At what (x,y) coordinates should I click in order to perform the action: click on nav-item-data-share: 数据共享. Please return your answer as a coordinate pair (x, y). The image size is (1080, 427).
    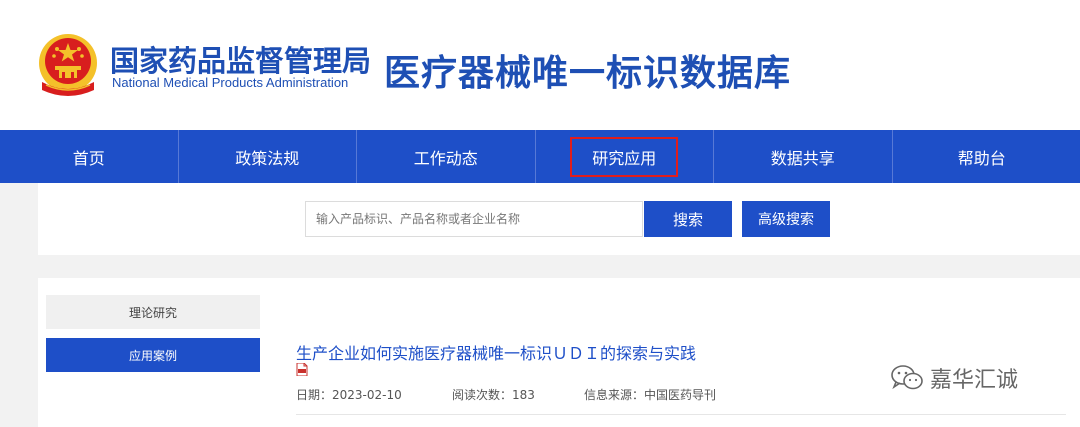
    Looking at the image, I should click on (803, 156).